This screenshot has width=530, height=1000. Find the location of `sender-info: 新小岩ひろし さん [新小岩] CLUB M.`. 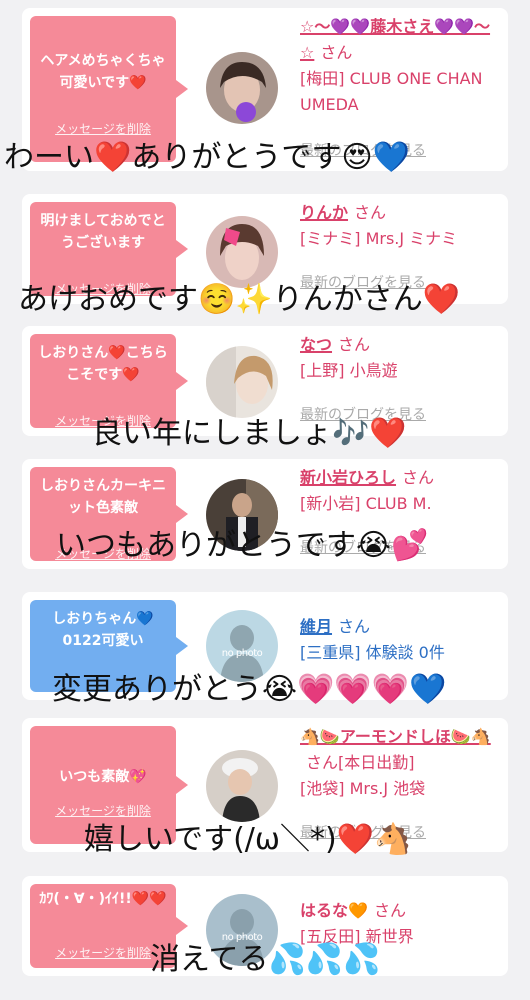

sender-info: 新小岩ひろし さん [新小岩] CLUB M. is located at coordinates (400, 491).